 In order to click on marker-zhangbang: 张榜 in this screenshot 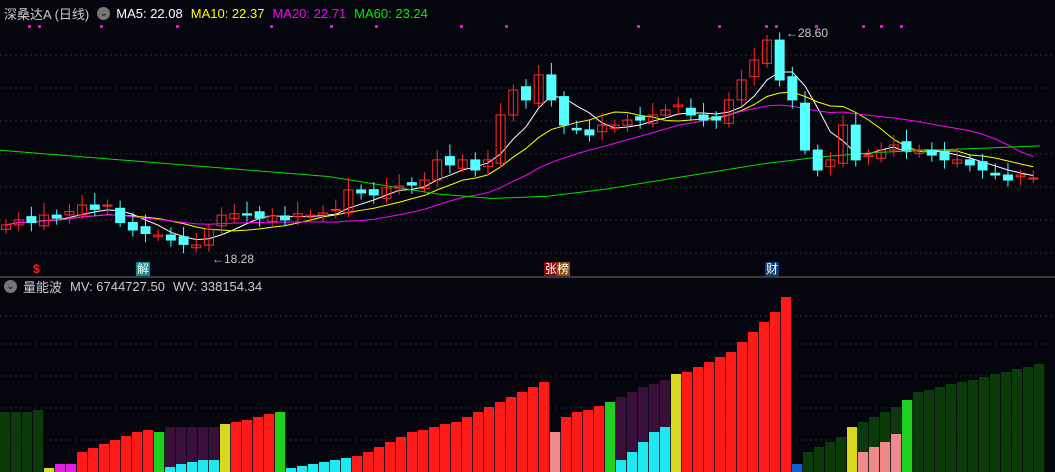, I will do `click(557, 269)`.